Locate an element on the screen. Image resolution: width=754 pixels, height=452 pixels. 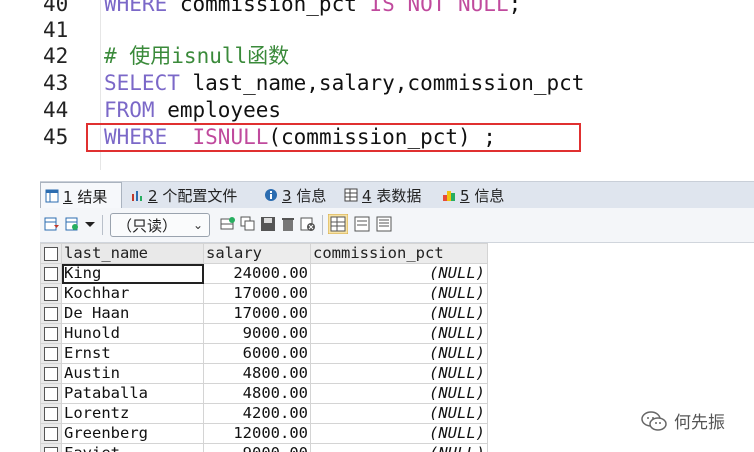
cell-last-name: Lorentz is located at coordinates (132, 413).